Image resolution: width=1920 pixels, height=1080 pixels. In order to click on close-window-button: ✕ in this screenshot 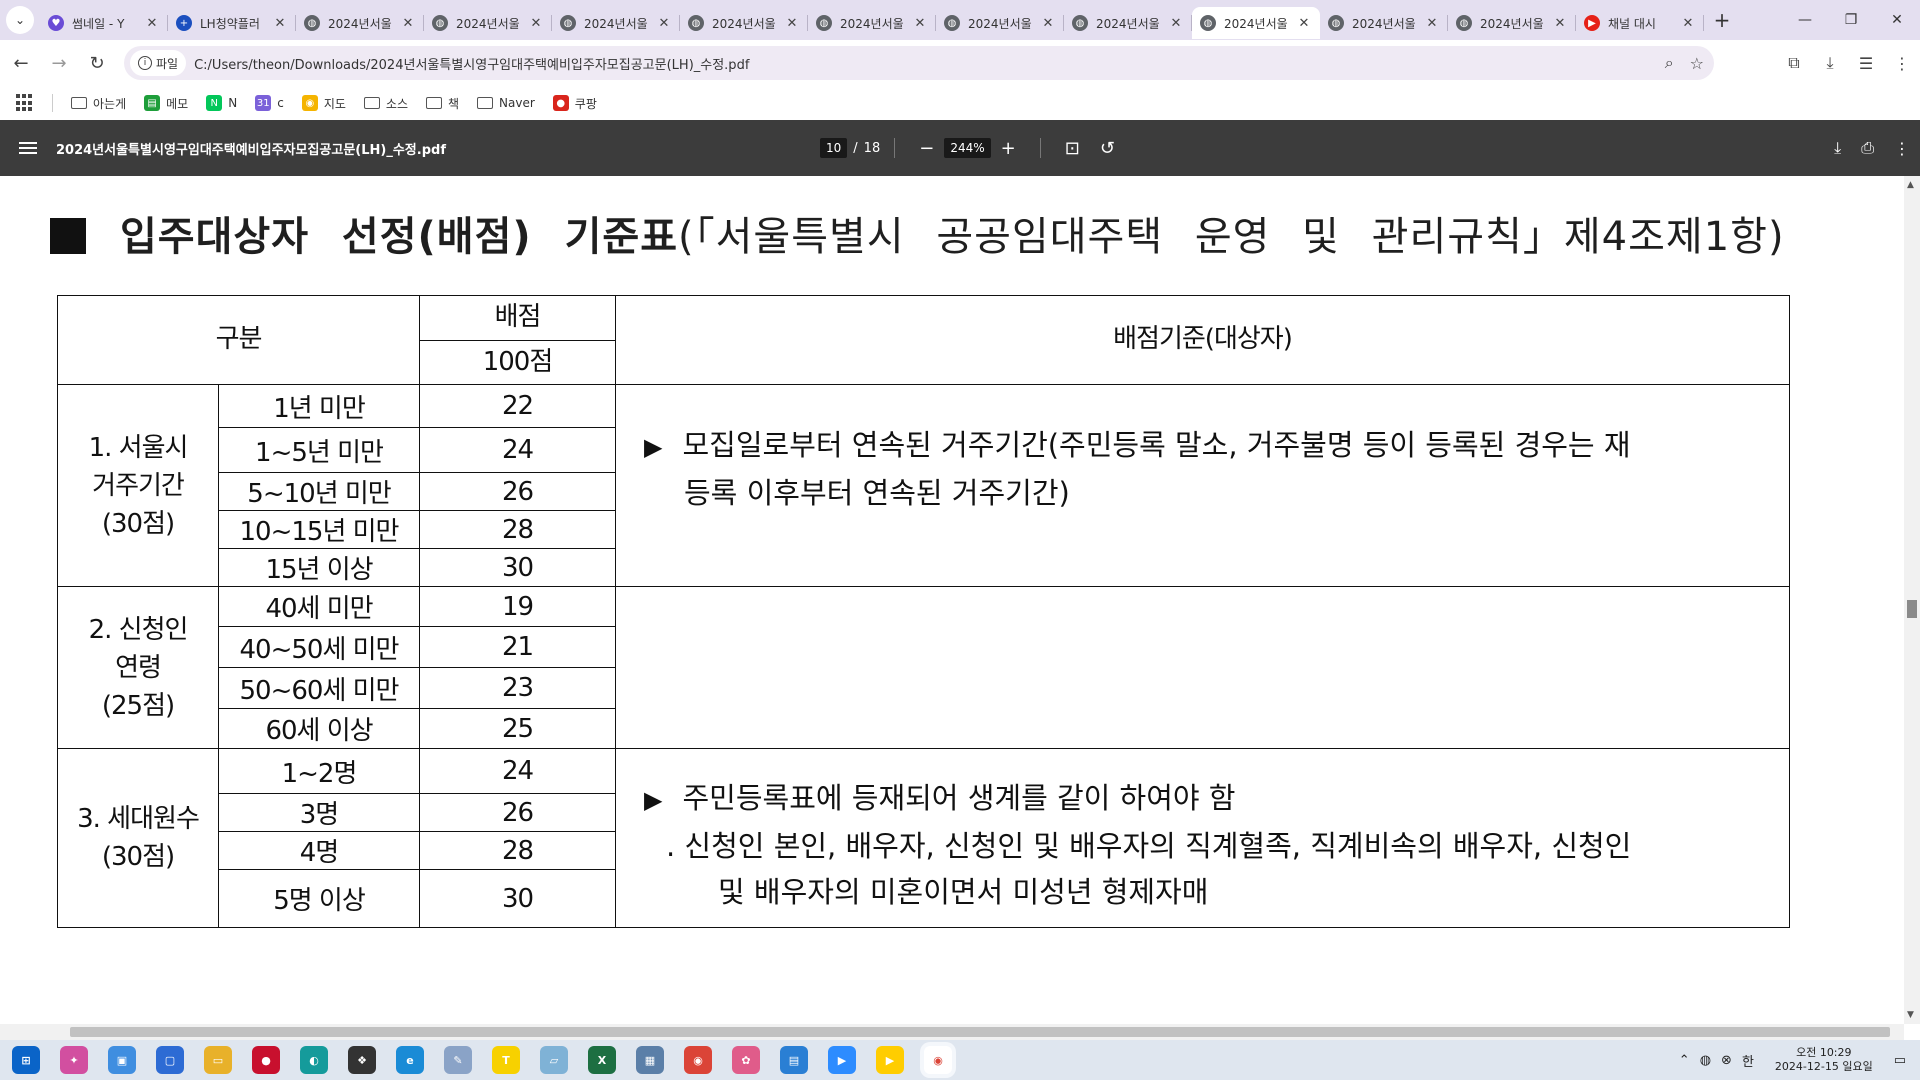, I will do `click(1897, 20)`.